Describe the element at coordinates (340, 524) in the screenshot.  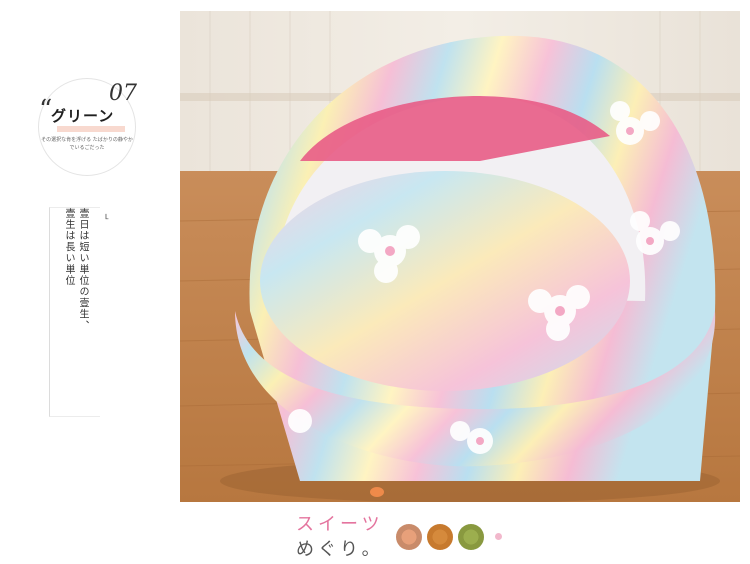
I see `footer-line1: スイーツ` at that location.